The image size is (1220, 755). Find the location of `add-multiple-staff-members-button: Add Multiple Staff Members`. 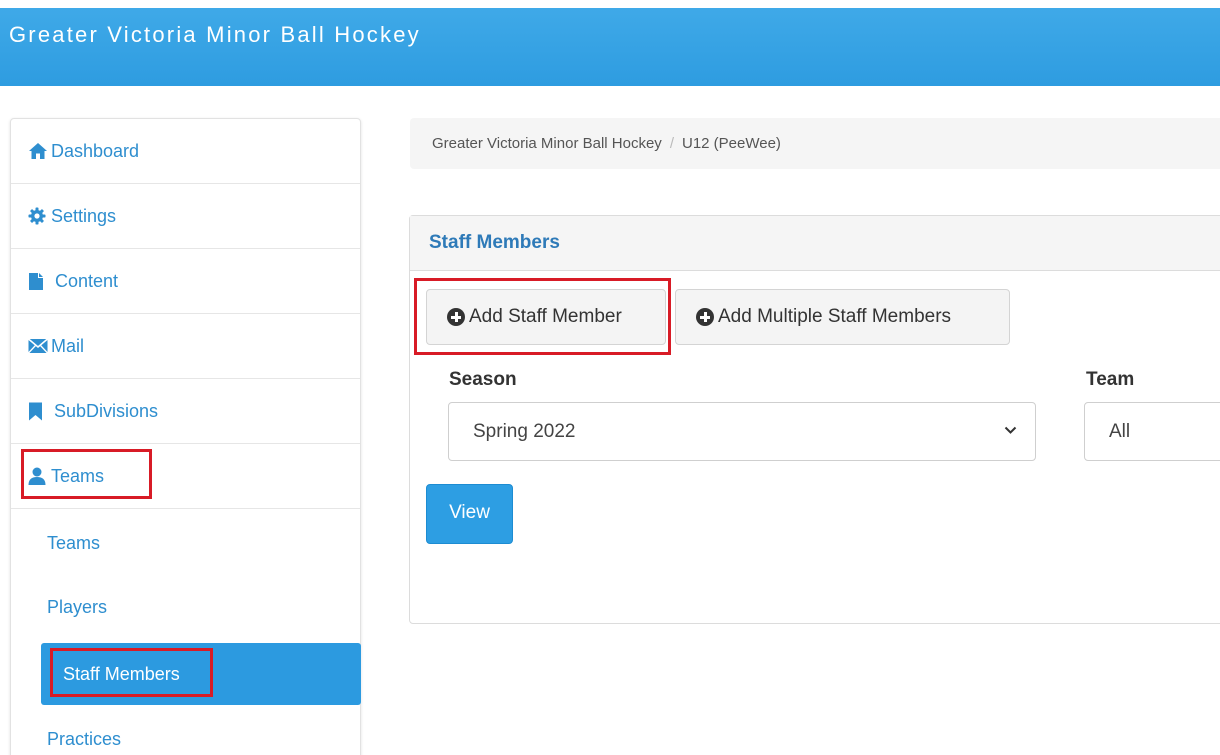

add-multiple-staff-members-button: Add Multiple Staff Members is located at coordinates (842, 317).